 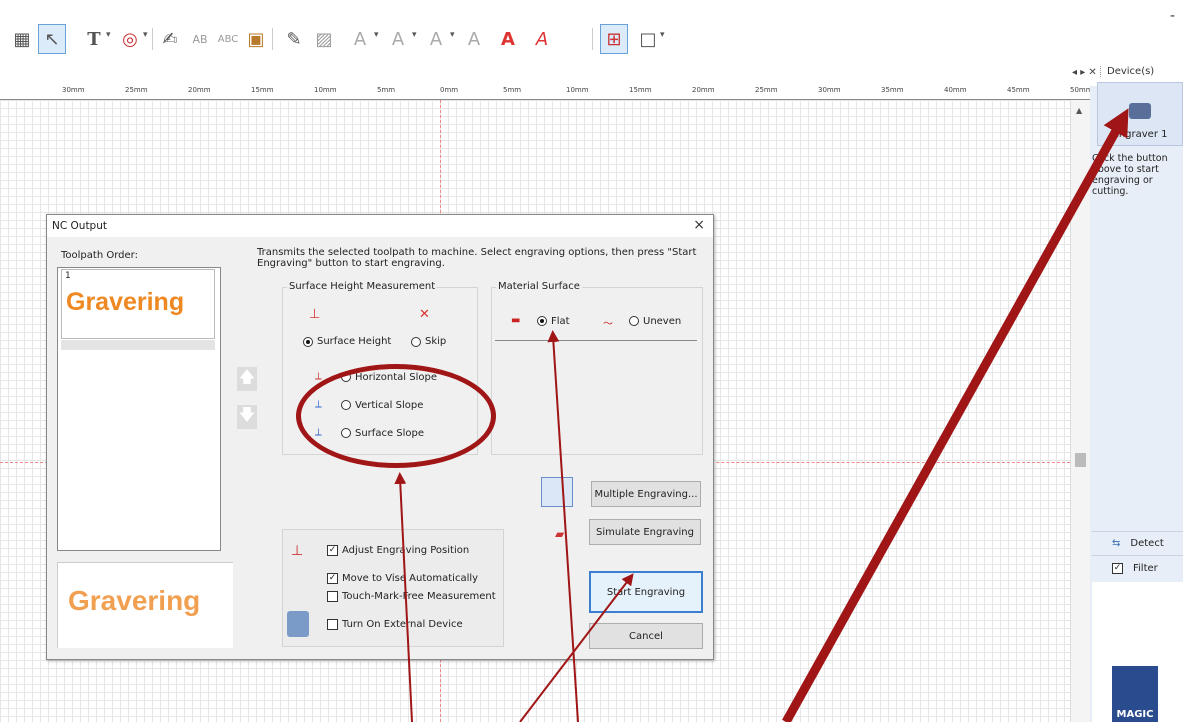 What do you see at coordinates (403, 597) in the screenshot?
I see `annotation-arrow-circle` at bounding box center [403, 597].